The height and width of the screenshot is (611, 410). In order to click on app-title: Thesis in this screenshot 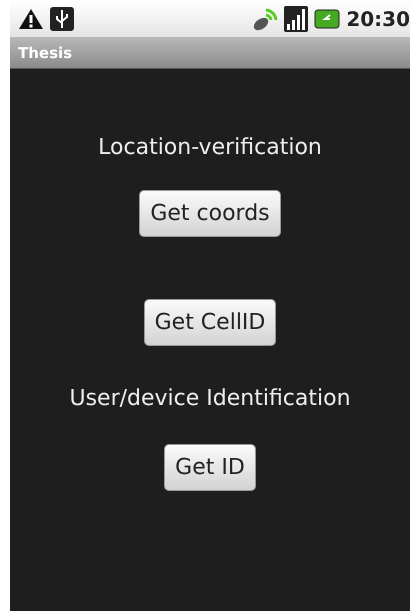, I will do `click(45, 53)`.